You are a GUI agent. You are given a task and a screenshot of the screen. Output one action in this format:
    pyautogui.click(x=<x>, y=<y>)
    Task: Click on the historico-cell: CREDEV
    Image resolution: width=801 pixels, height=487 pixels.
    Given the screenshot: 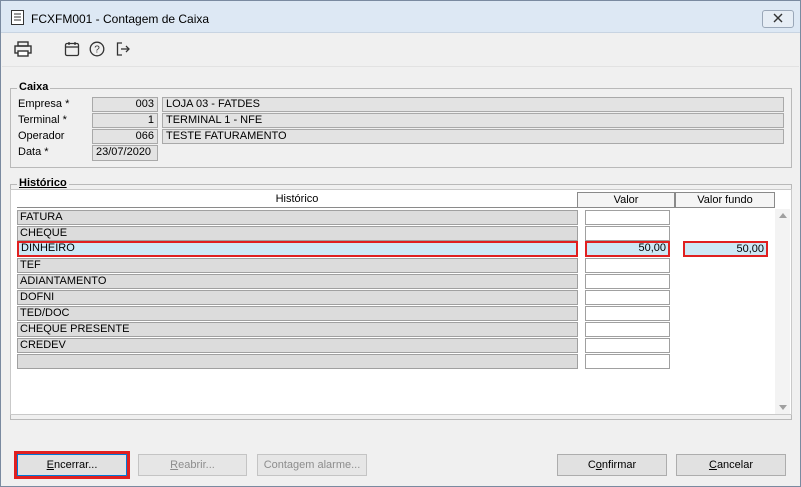 What is the action you would take?
    pyautogui.click(x=297, y=345)
    